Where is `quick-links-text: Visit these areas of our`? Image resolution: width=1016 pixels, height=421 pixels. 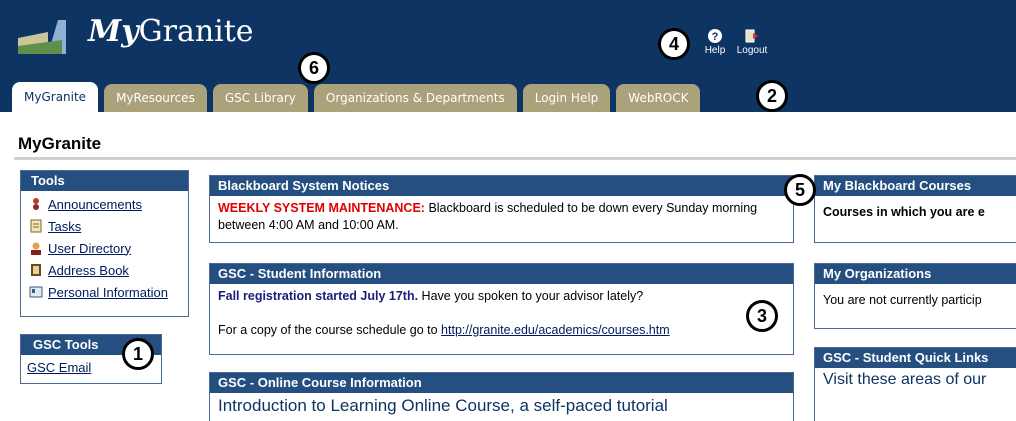
quick-links-text: Visit these areas of our is located at coordinates (905, 379).